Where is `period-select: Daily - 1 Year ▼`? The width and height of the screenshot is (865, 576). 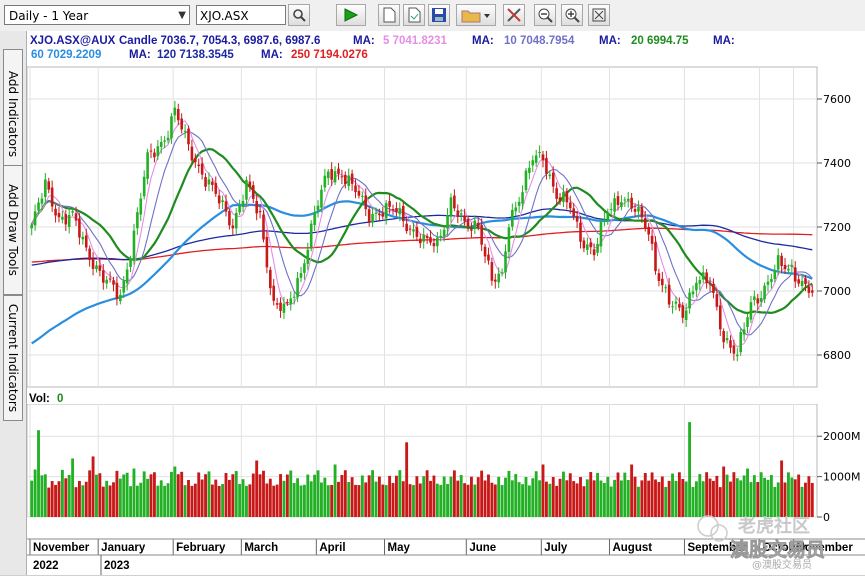
period-select: Daily - 1 Year ▼ is located at coordinates (97, 15).